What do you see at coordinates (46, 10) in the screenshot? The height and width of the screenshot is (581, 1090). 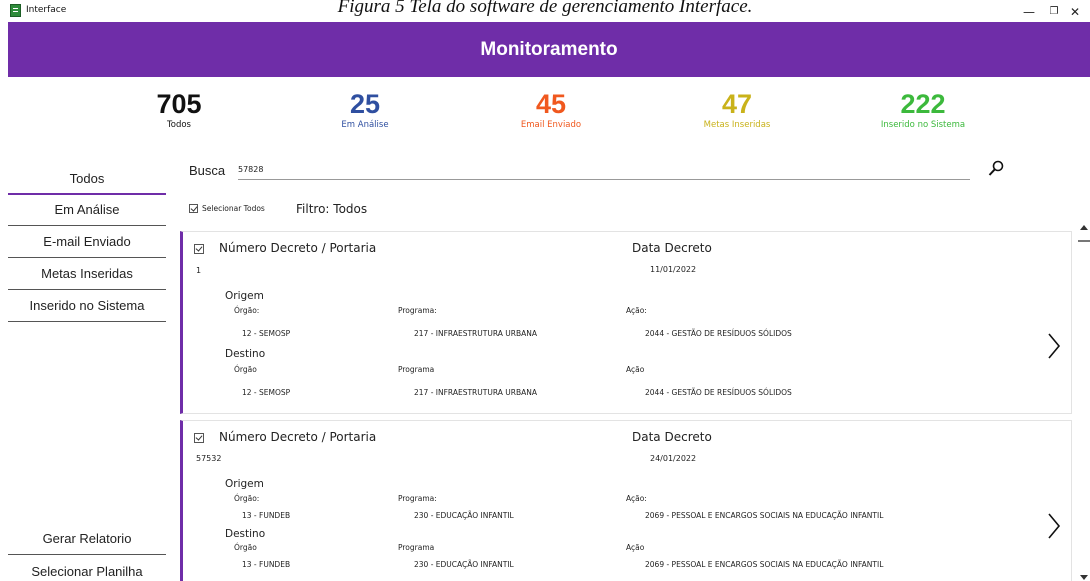 I see `window-title: Interface` at bounding box center [46, 10].